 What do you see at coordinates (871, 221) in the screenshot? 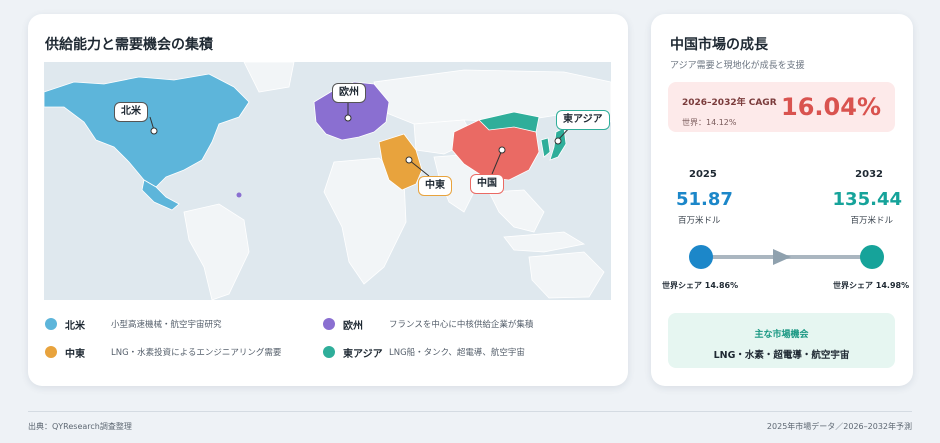
I see `end-unit: 百万米ドル` at bounding box center [871, 221].